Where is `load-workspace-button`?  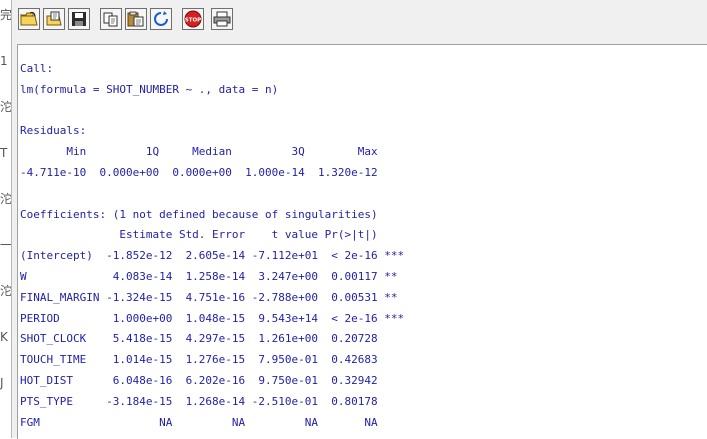 load-workspace-button is located at coordinates (54, 19).